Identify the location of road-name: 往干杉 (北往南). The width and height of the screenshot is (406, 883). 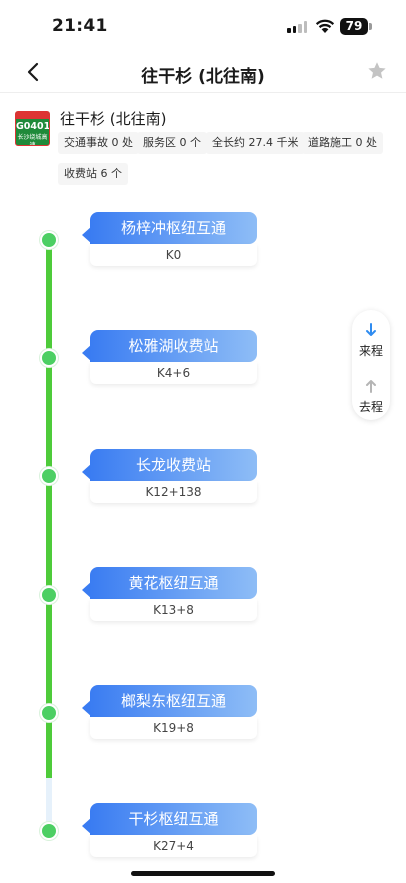
(113, 119).